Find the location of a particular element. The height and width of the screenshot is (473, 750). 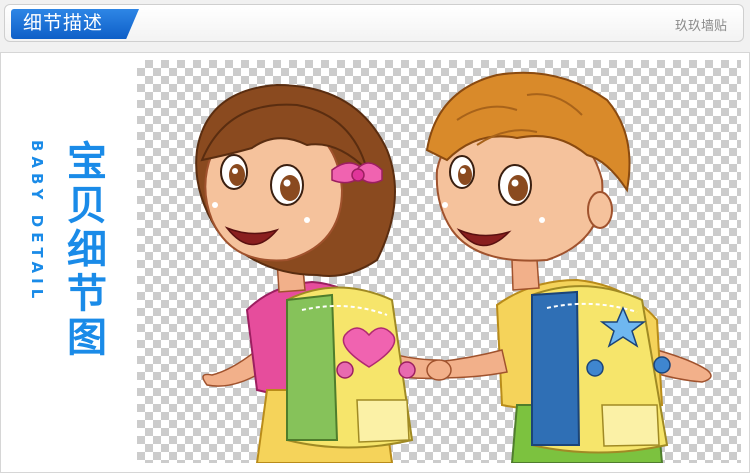

brand-label: 玖玖墙贴 is located at coordinates (700, 25).